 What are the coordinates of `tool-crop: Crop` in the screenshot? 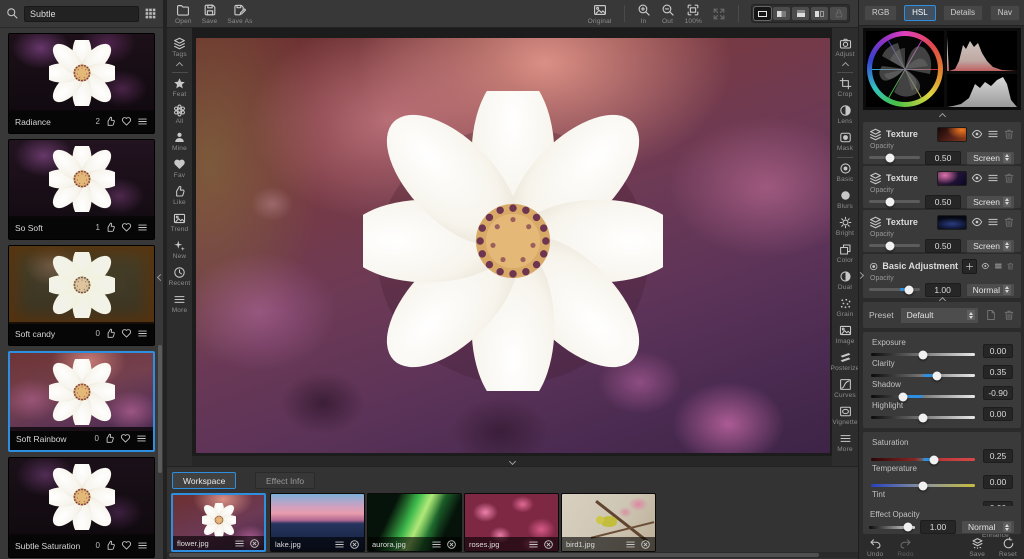 It's located at (845, 87).